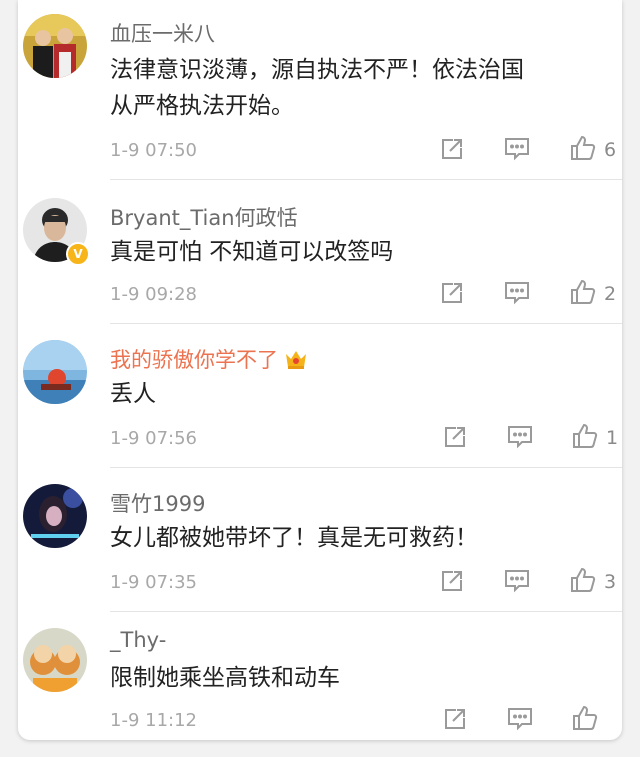 The image size is (640, 757). I want to click on divider, so click(366, 179).